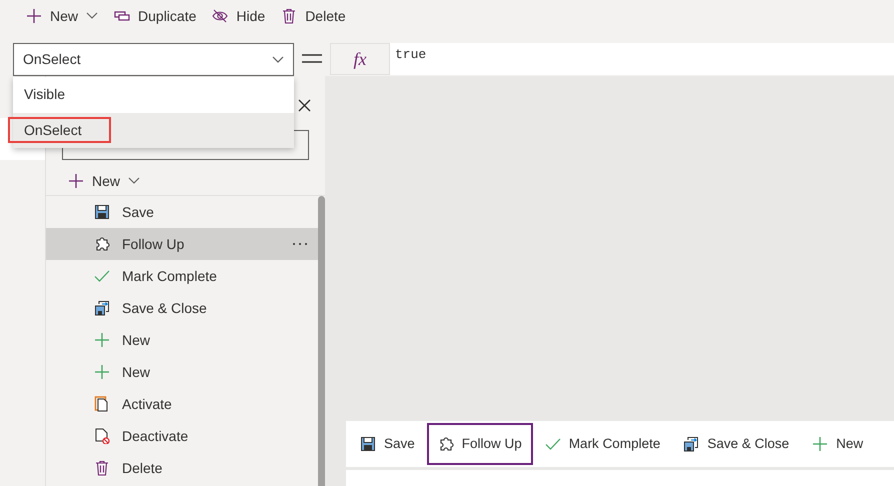 This screenshot has width=894, height=486. I want to click on dropdown-value: OnSelect, so click(52, 59).